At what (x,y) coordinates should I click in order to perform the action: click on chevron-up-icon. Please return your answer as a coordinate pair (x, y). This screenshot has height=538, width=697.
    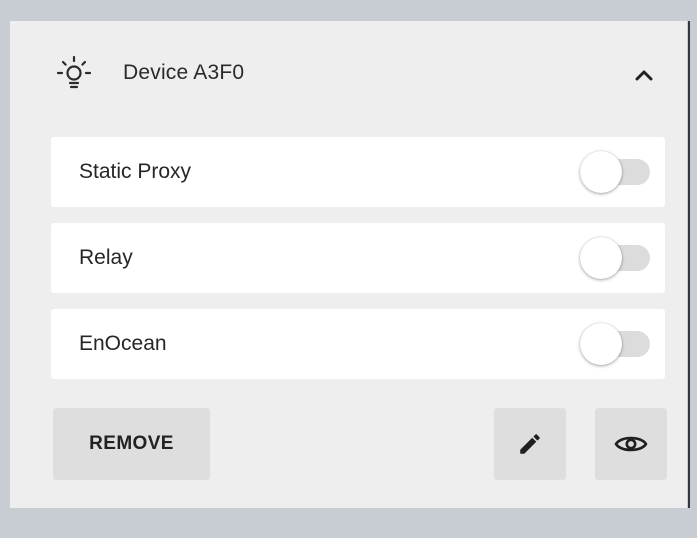
    Looking at the image, I should click on (644, 75).